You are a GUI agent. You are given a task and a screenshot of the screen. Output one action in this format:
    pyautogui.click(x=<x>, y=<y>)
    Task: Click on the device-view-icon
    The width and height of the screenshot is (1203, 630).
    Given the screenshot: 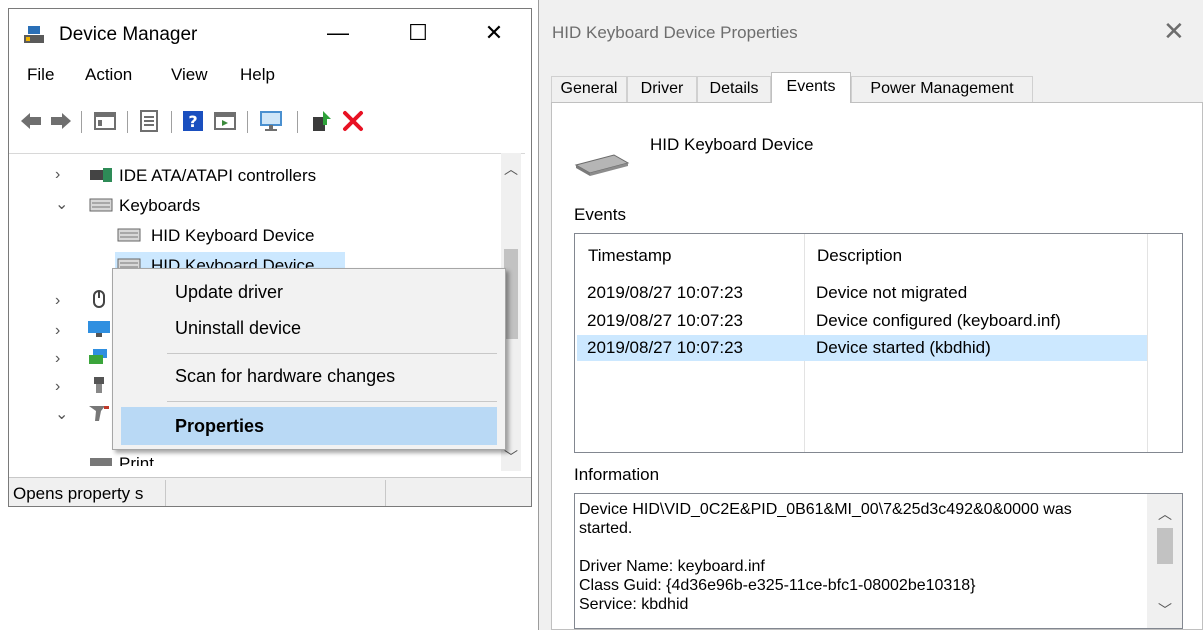 What is the action you would take?
    pyautogui.click(x=105, y=121)
    